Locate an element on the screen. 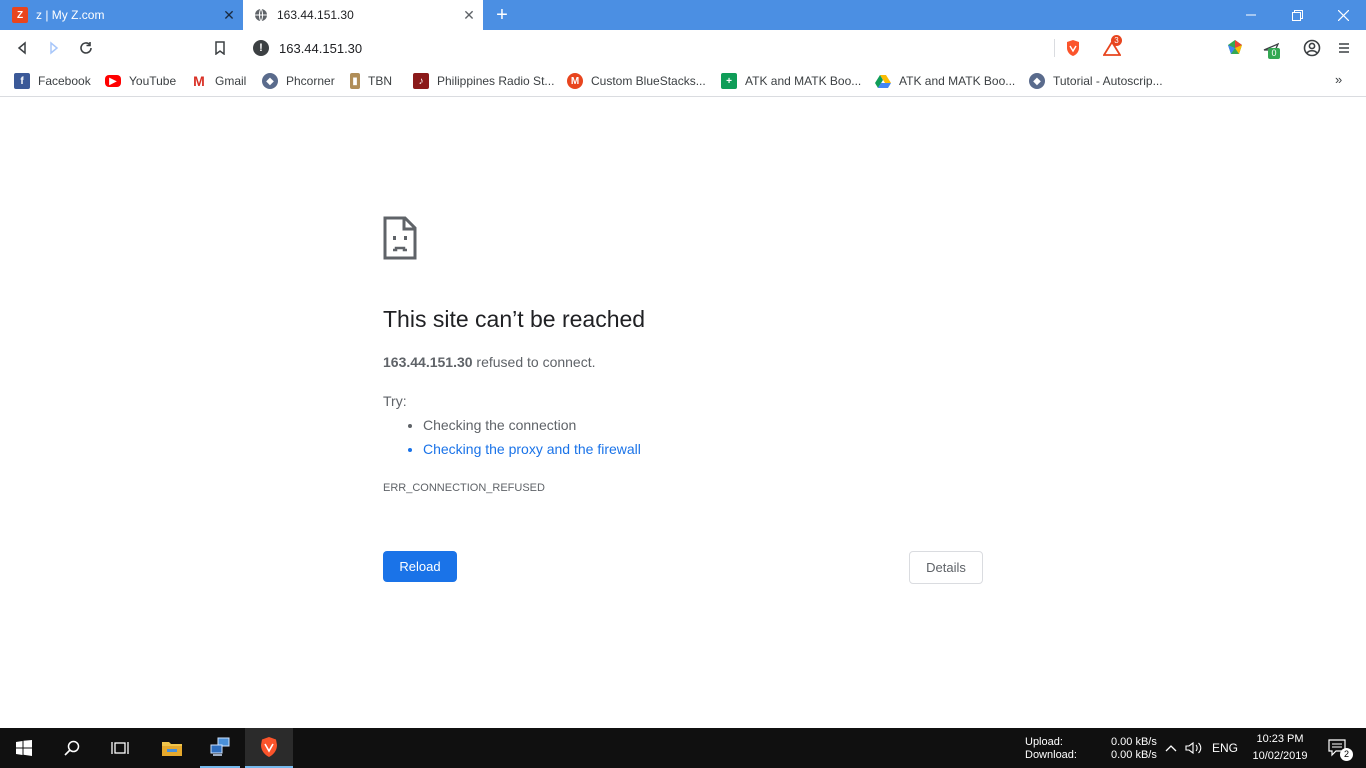 Image resolution: width=1366 pixels, height=768 pixels. reload-button: Reload is located at coordinates (420, 566).